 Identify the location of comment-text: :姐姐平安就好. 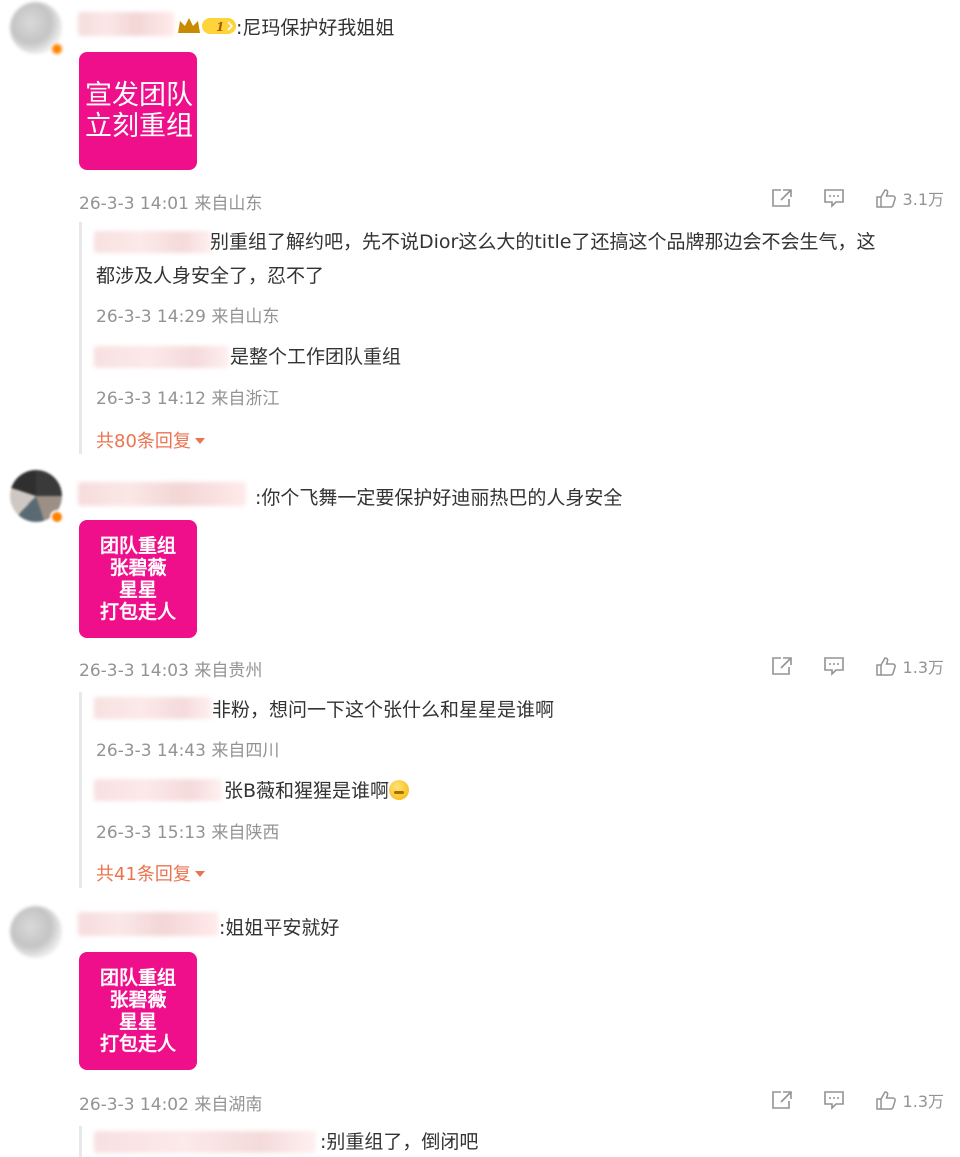
(279, 928).